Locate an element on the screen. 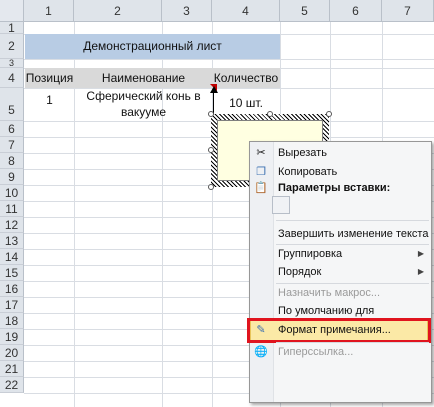  menu-section-paste-options: 📋 Параметры вставки: is located at coordinates (339, 188).